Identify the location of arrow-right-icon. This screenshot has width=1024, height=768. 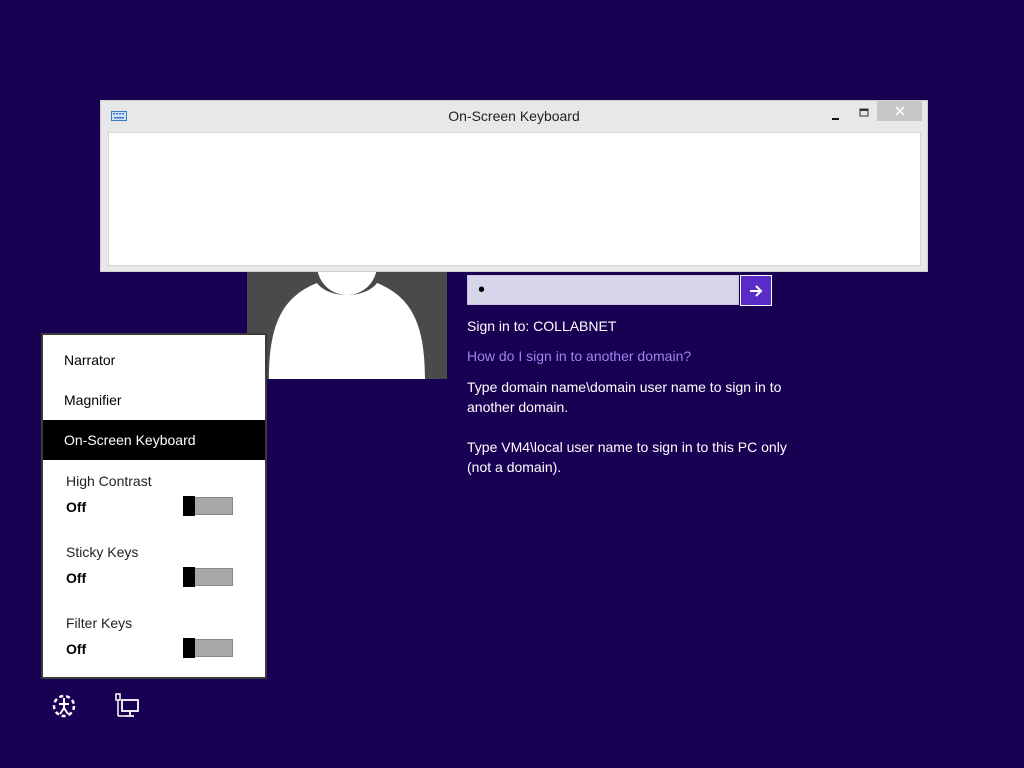
(756, 290).